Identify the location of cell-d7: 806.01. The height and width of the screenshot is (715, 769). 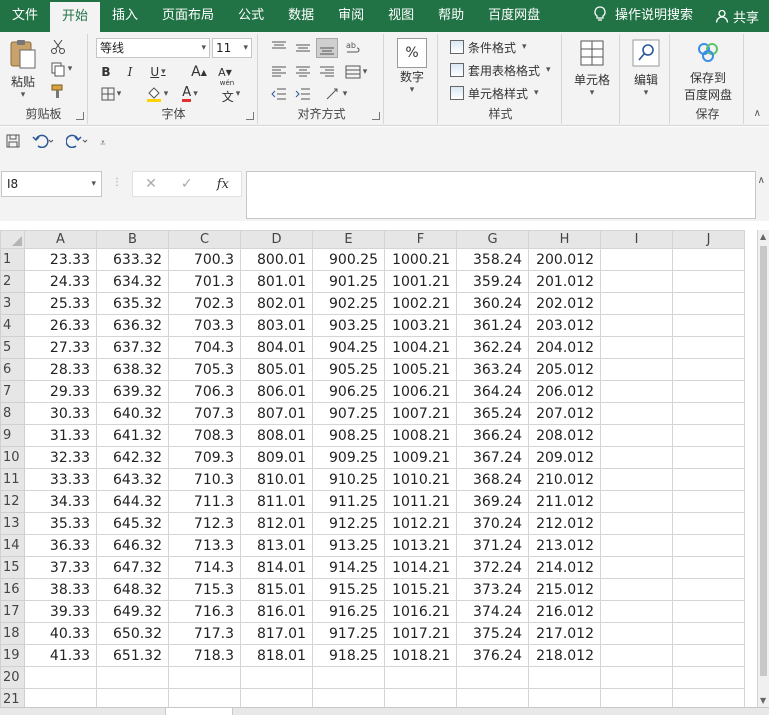
(276, 391).